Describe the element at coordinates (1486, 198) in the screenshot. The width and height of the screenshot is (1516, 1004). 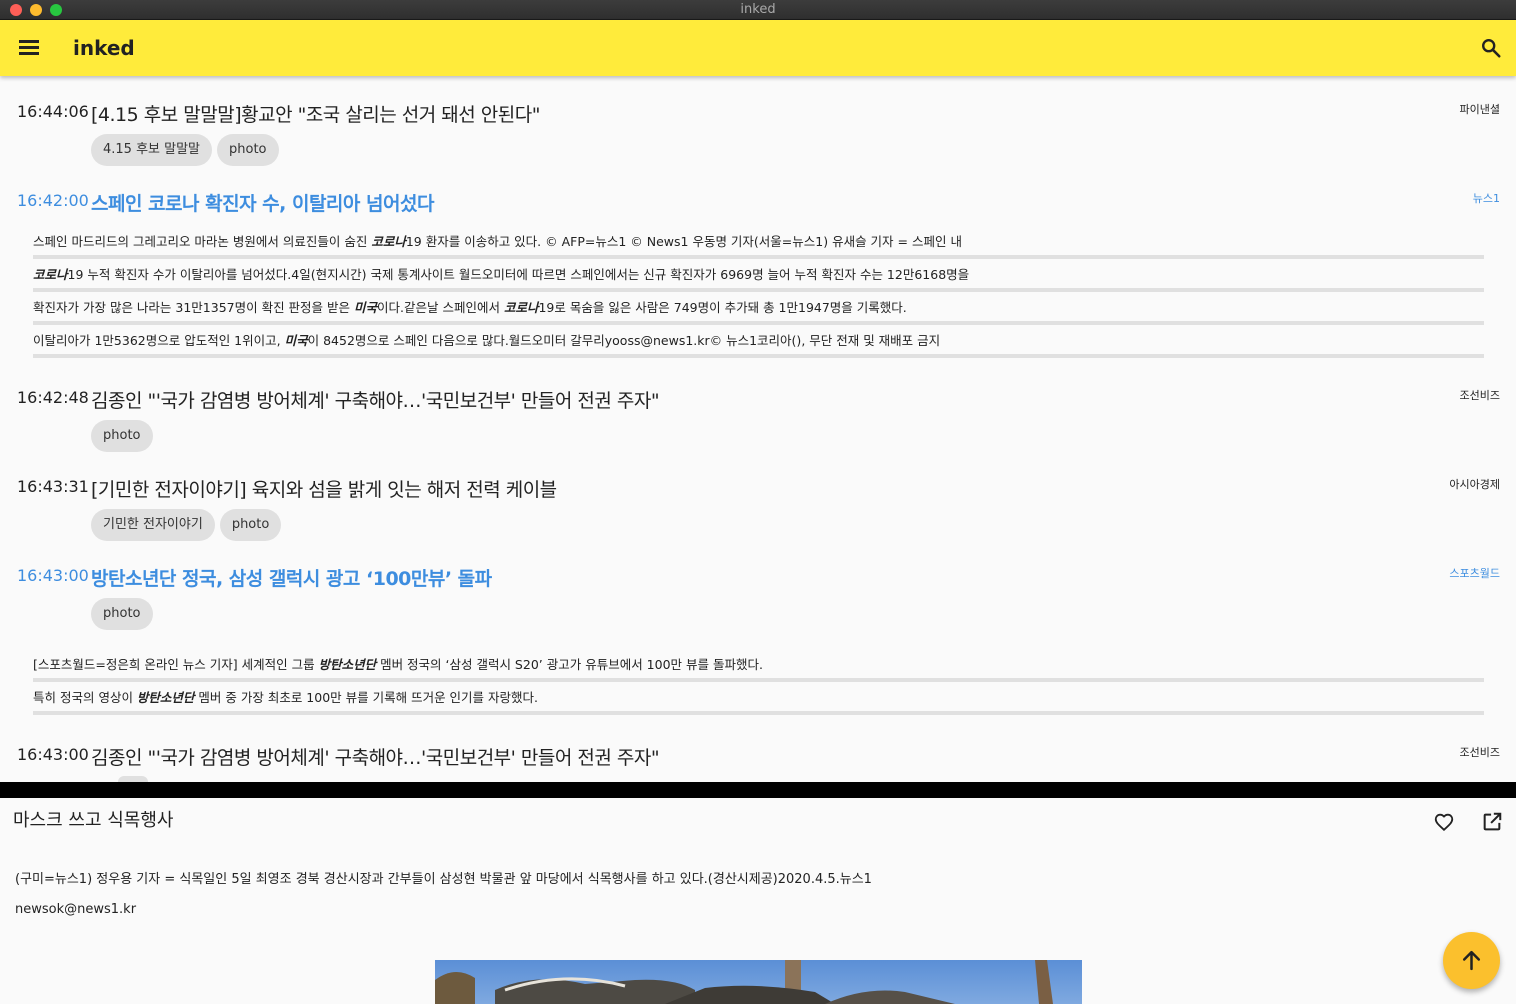
I see `item-source: 뉴스1` at that location.